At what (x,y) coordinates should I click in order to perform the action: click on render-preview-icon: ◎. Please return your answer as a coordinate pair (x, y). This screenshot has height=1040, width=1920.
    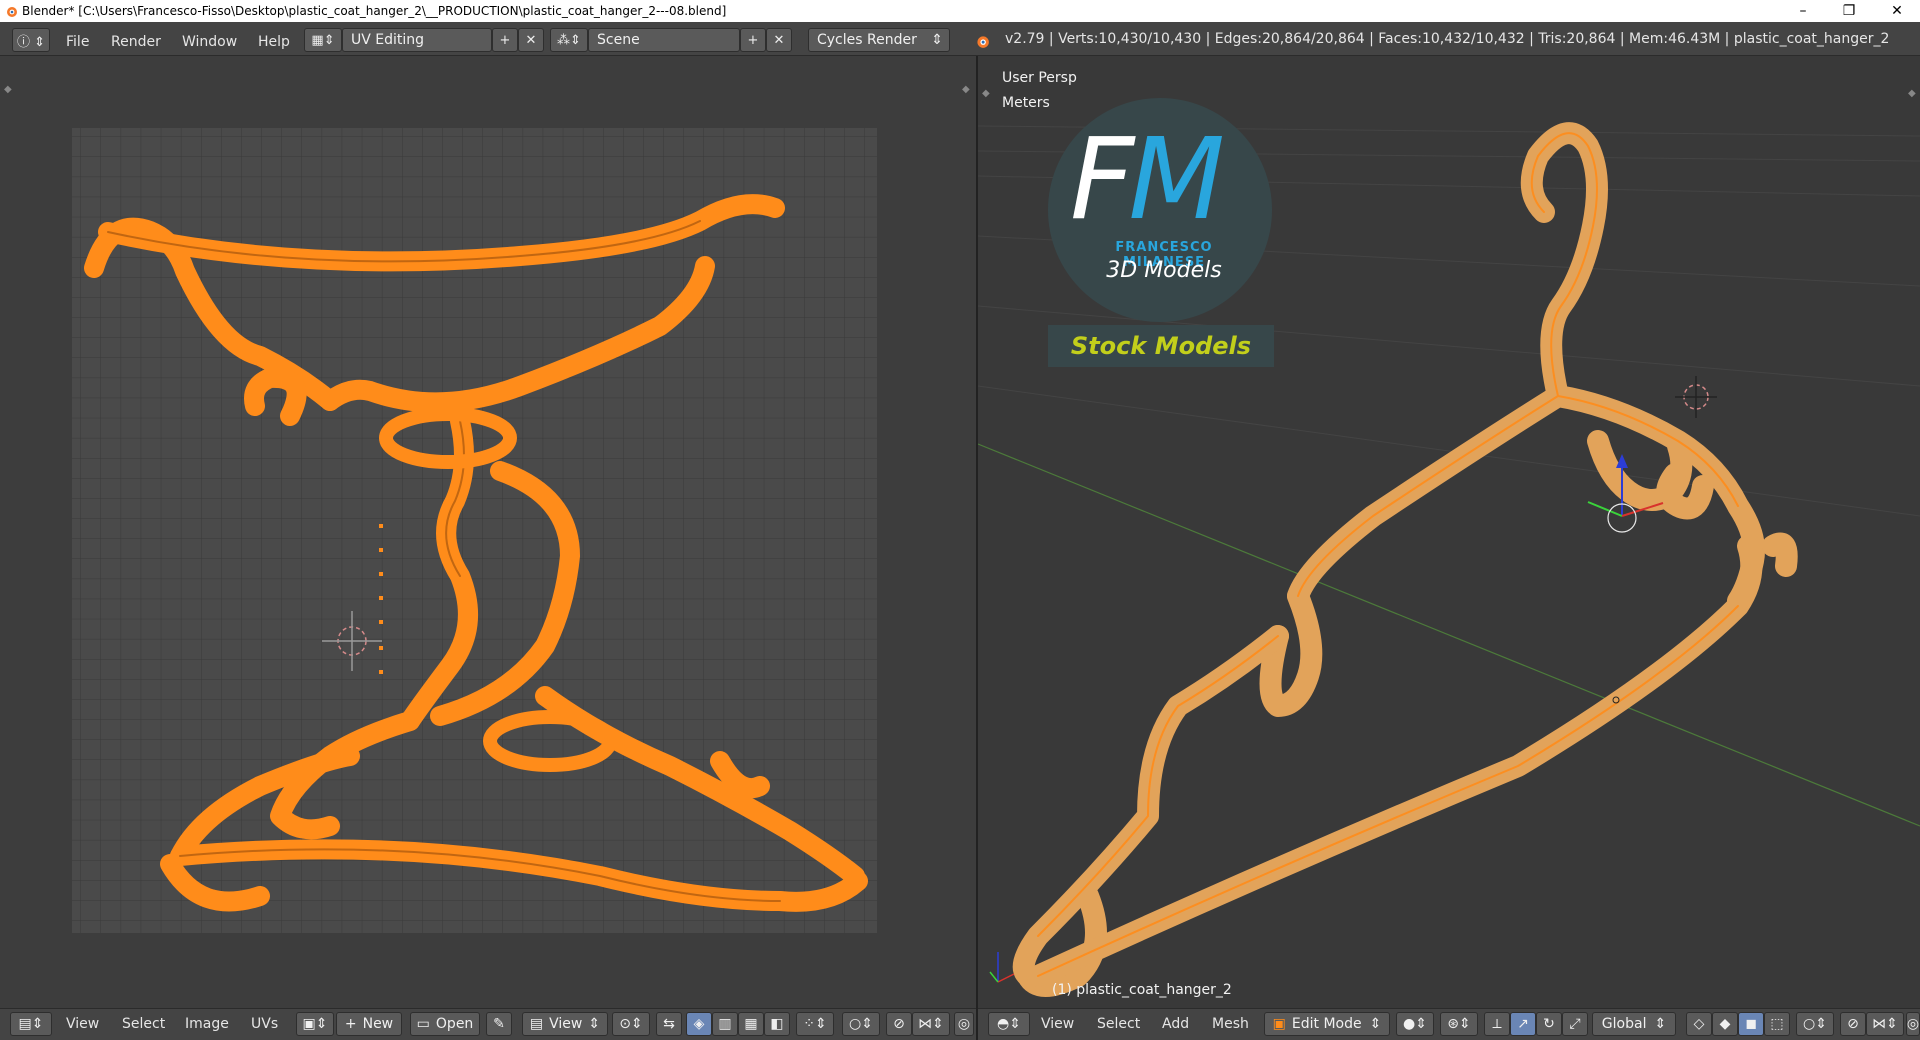
    Looking at the image, I should click on (1913, 1024).